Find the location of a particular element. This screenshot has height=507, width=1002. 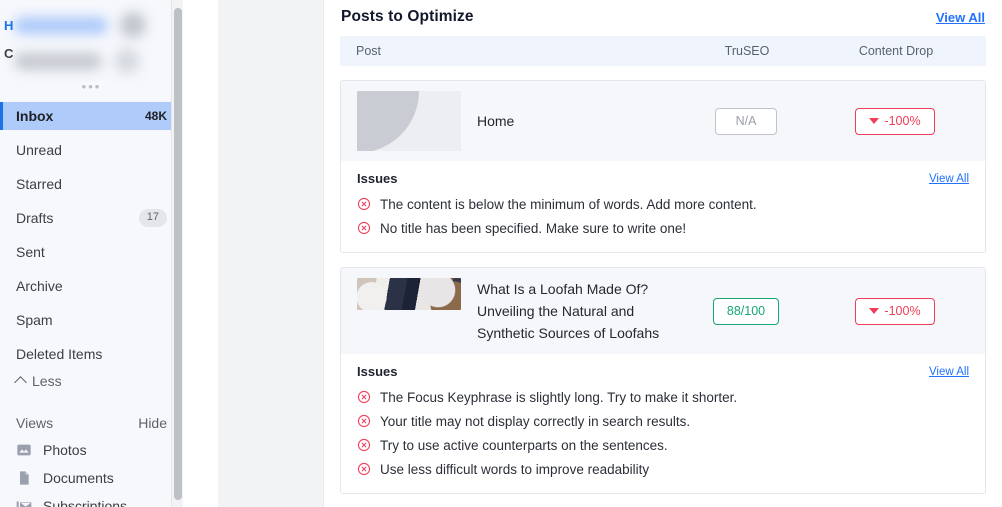

sidebar-item-label: Sent is located at coordinates (30, 252).